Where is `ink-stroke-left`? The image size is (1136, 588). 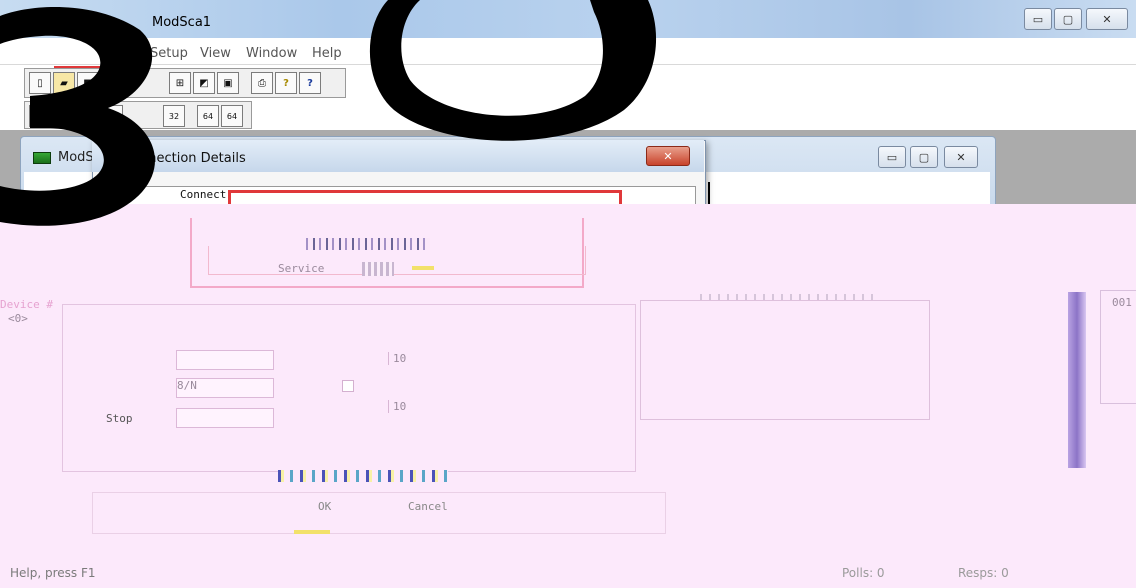
ink-stroke-left is located at coordinates (77, 116).